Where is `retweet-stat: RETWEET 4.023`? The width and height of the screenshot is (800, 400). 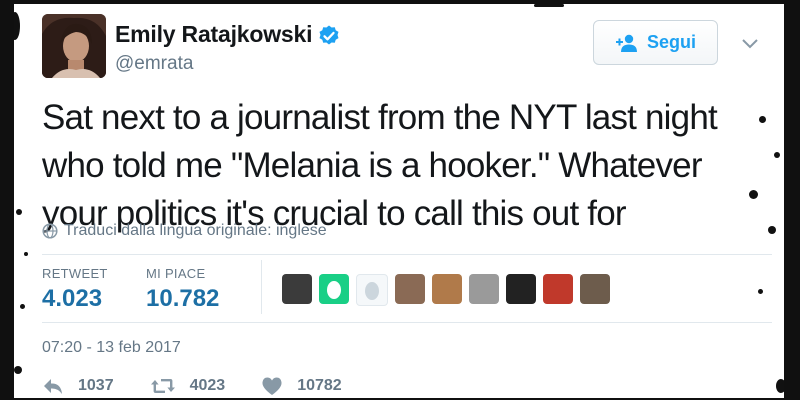 retweet-stat: RETWEET 4.023 is located at coordinates (75, 289).